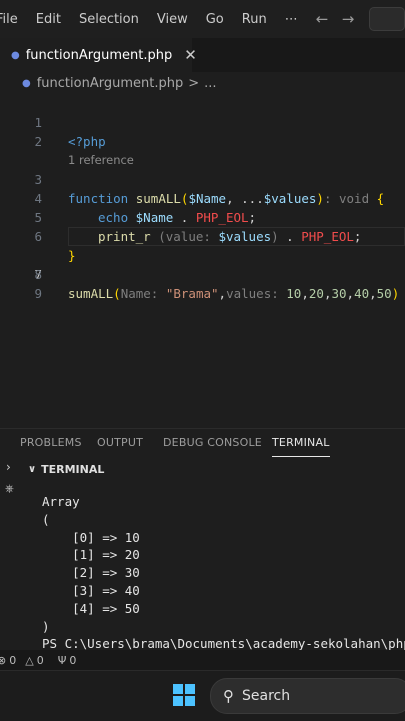 The height and width of the screenshot is (721, 405). What do you see at coordinates (387, 19) in the screenshot?
I see `command-center-search` at bounding box center [387, 19].